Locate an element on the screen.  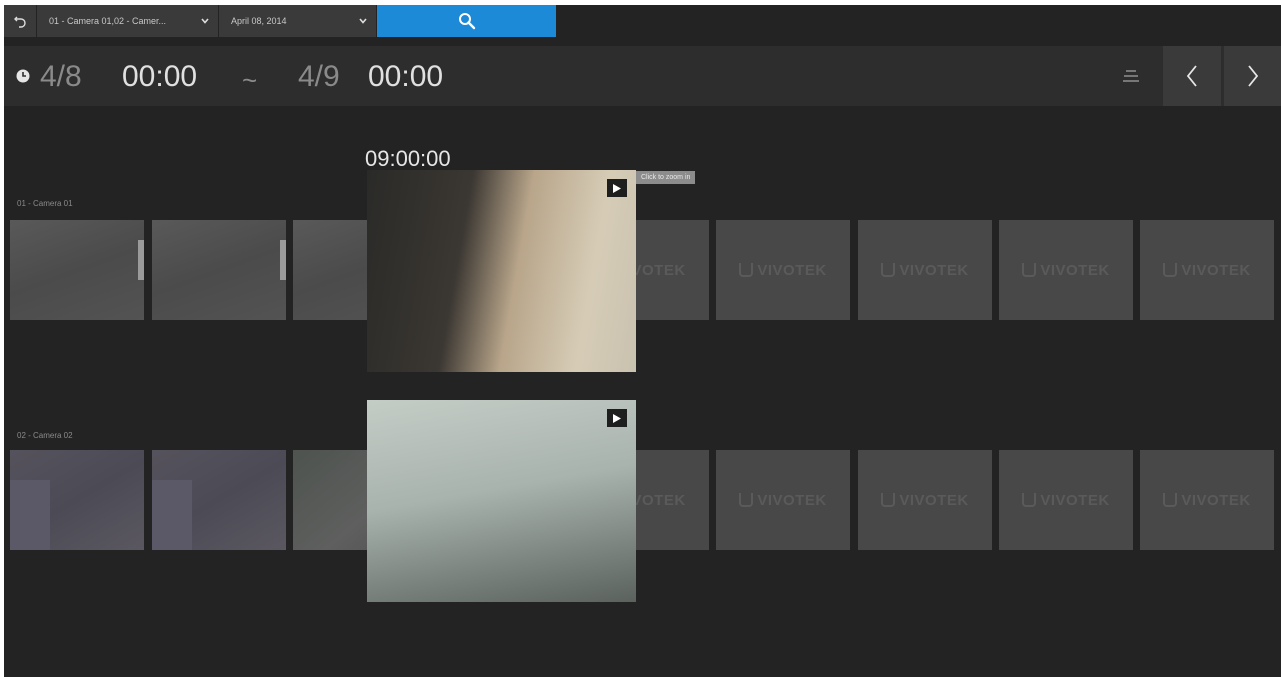
time-range-bar: 4/8 00:00 ~ 4/9 00:00 is located at coordinates (642, 76).